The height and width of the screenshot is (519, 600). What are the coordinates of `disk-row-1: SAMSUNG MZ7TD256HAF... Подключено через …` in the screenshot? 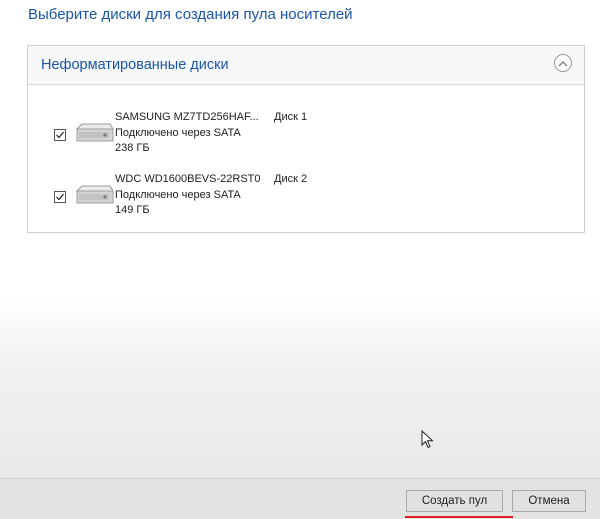 It's located at (306, 139).